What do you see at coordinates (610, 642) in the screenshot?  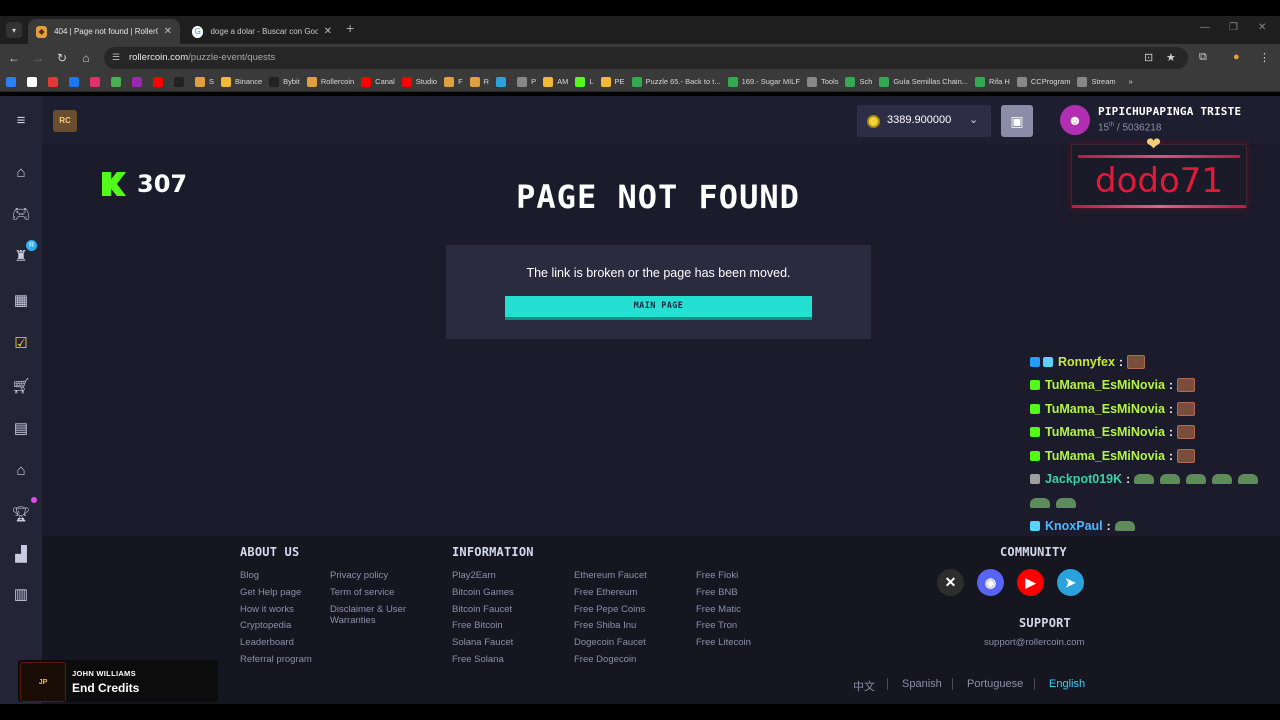 I see `footer-link: Dogecoin Faucet` at bounding box center [610, 642].